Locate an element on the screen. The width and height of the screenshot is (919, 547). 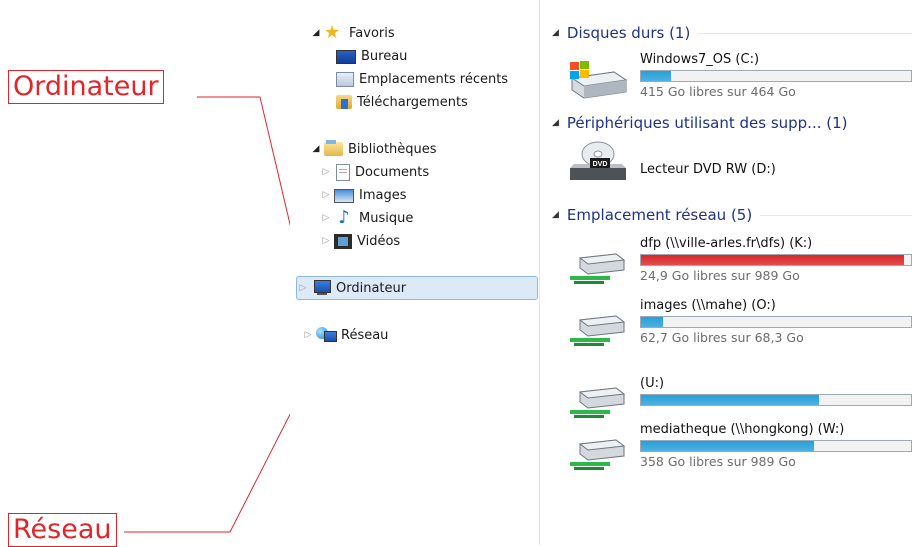
nav-item-label: Images is located at coordinates (383, 195).